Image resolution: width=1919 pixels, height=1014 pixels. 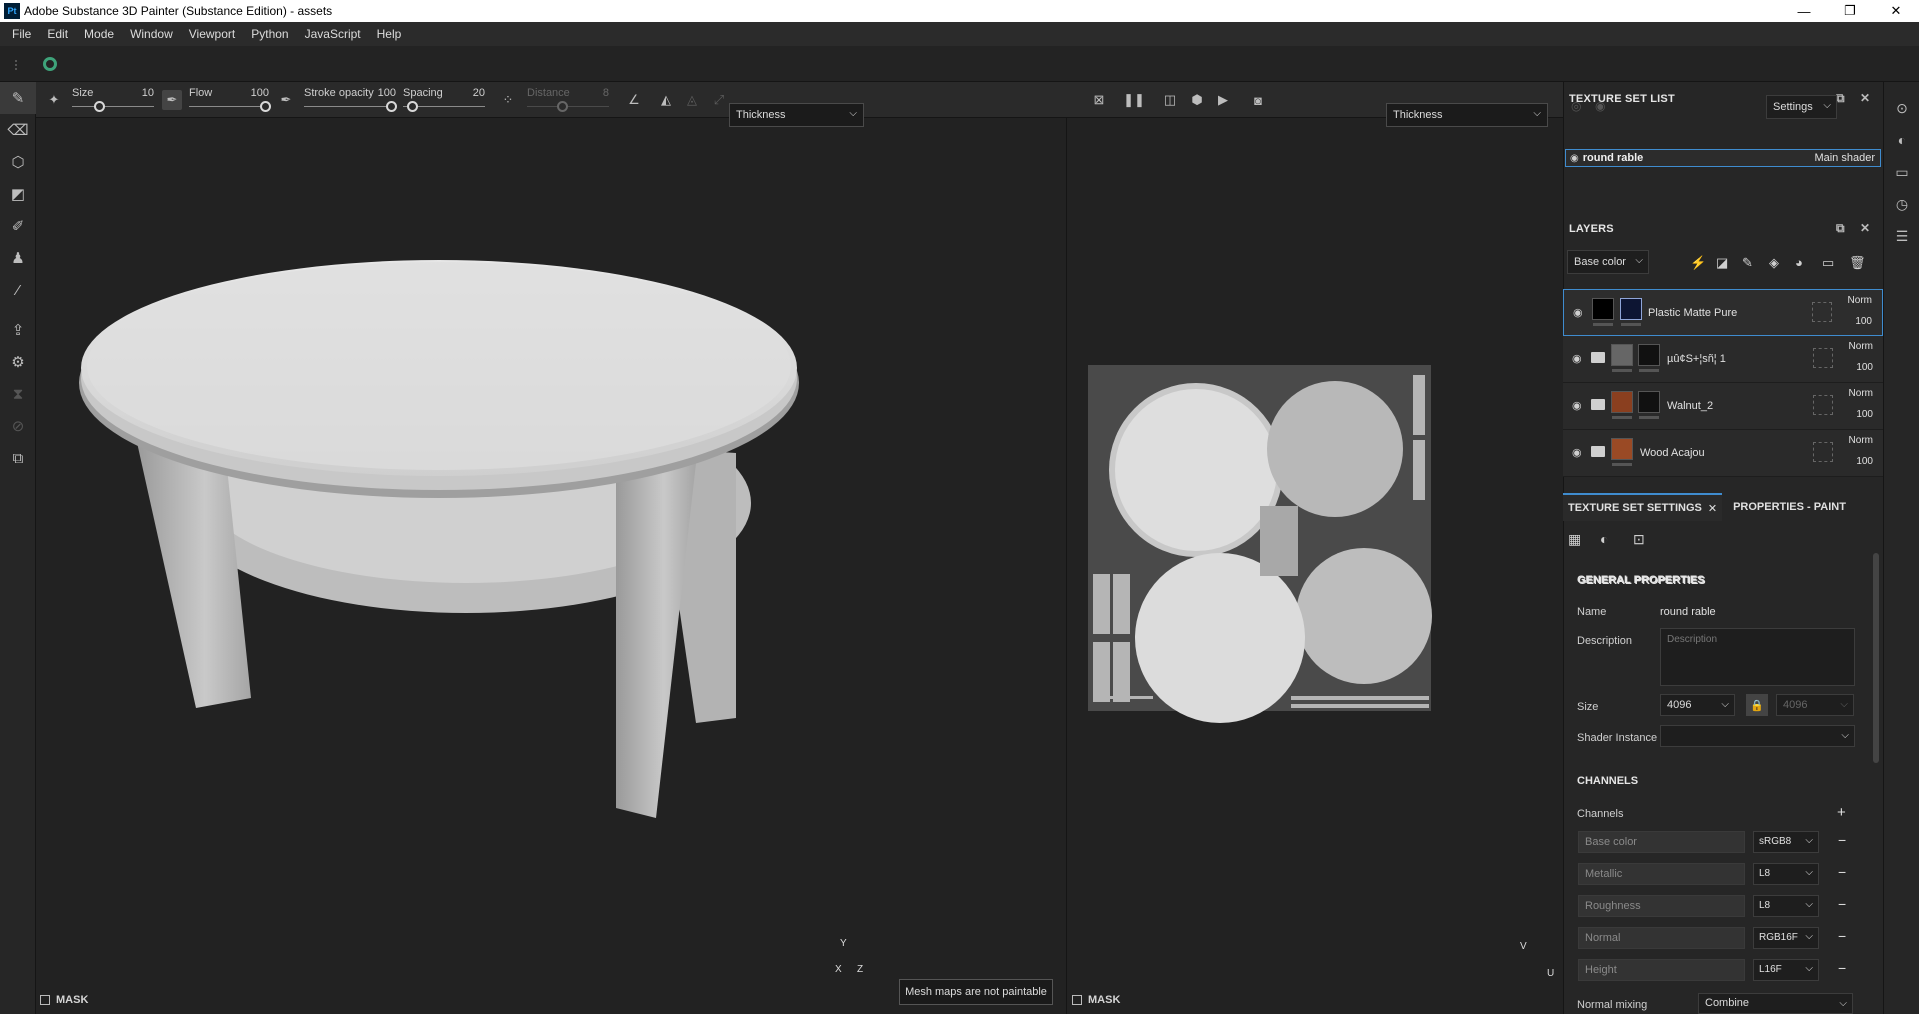 What do you see at coordinates (230, 100) in the screenshot?
I see `flow-slider: Flow 100` at bounding box center [230, 100].